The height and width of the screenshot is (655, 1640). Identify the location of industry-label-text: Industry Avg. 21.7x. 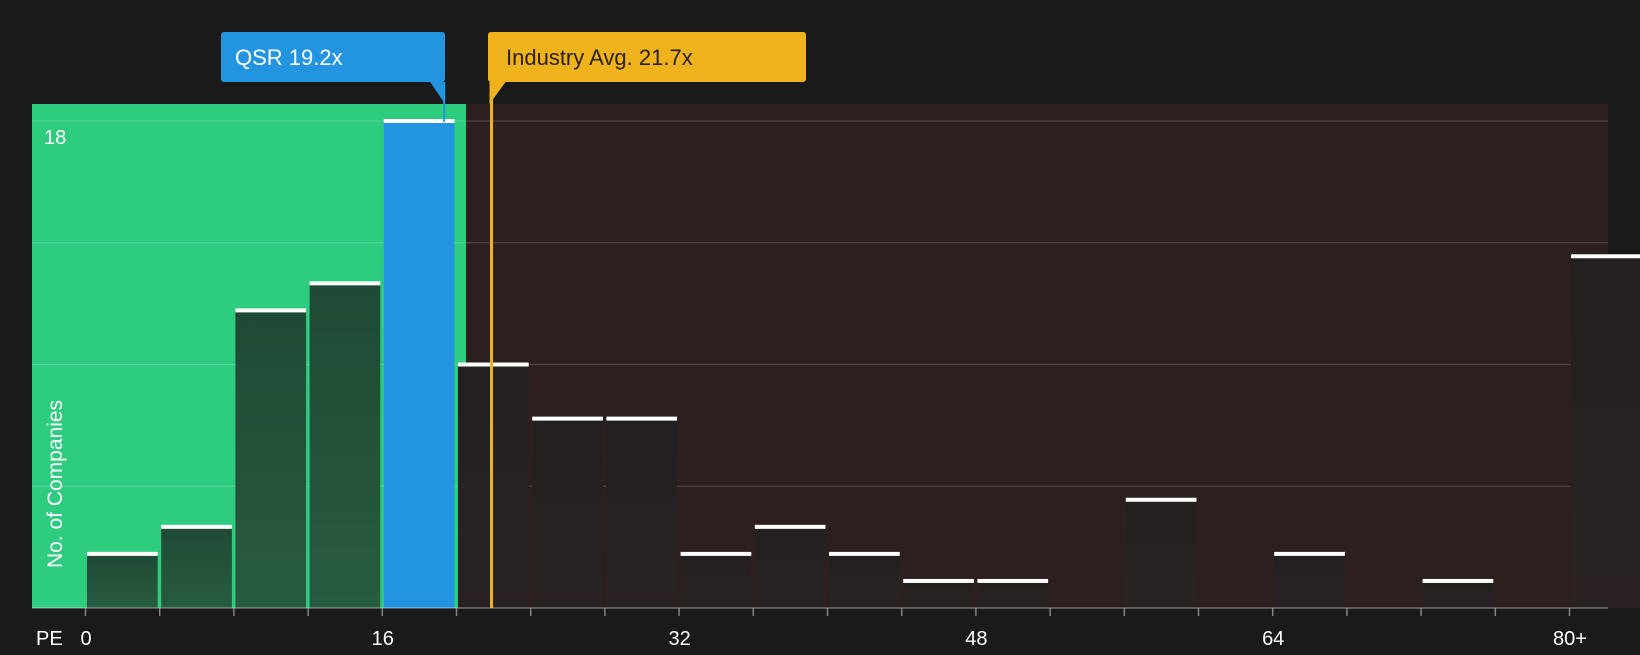
(599, 57).